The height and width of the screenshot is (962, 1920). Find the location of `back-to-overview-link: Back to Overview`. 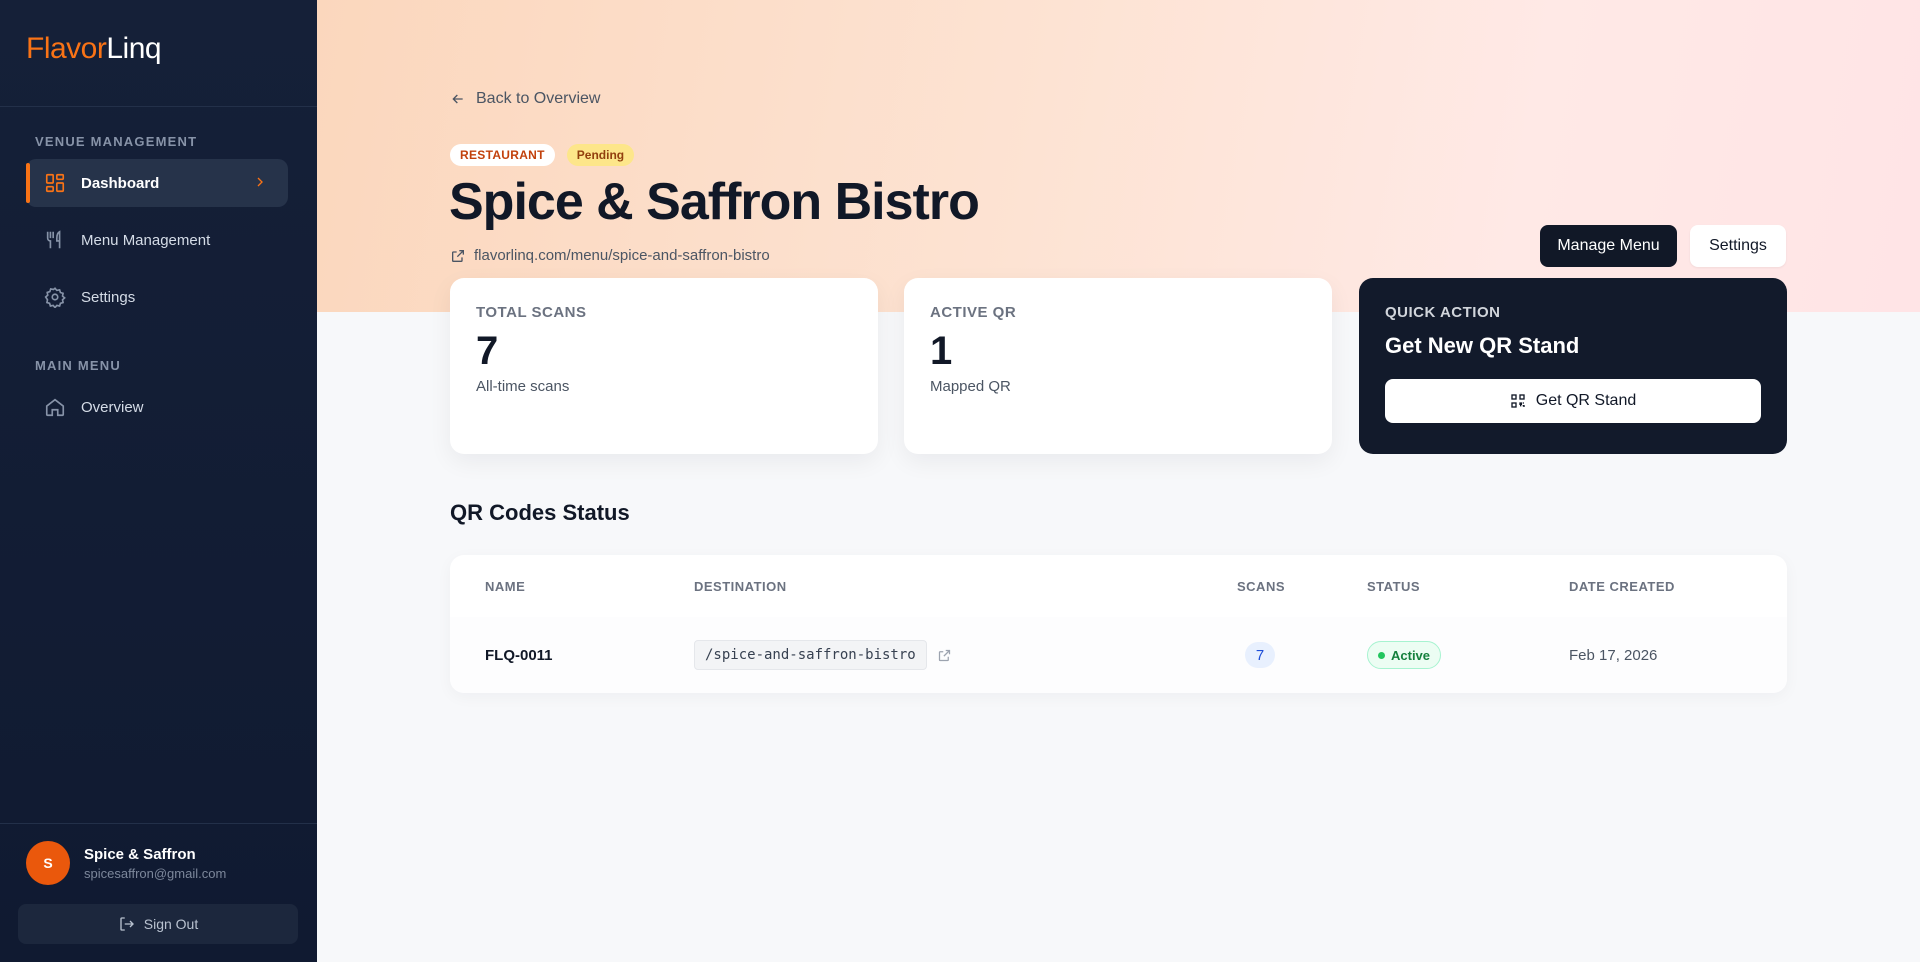

back-to-overview-link: Back to Overview is located at coordinates (525, 99).